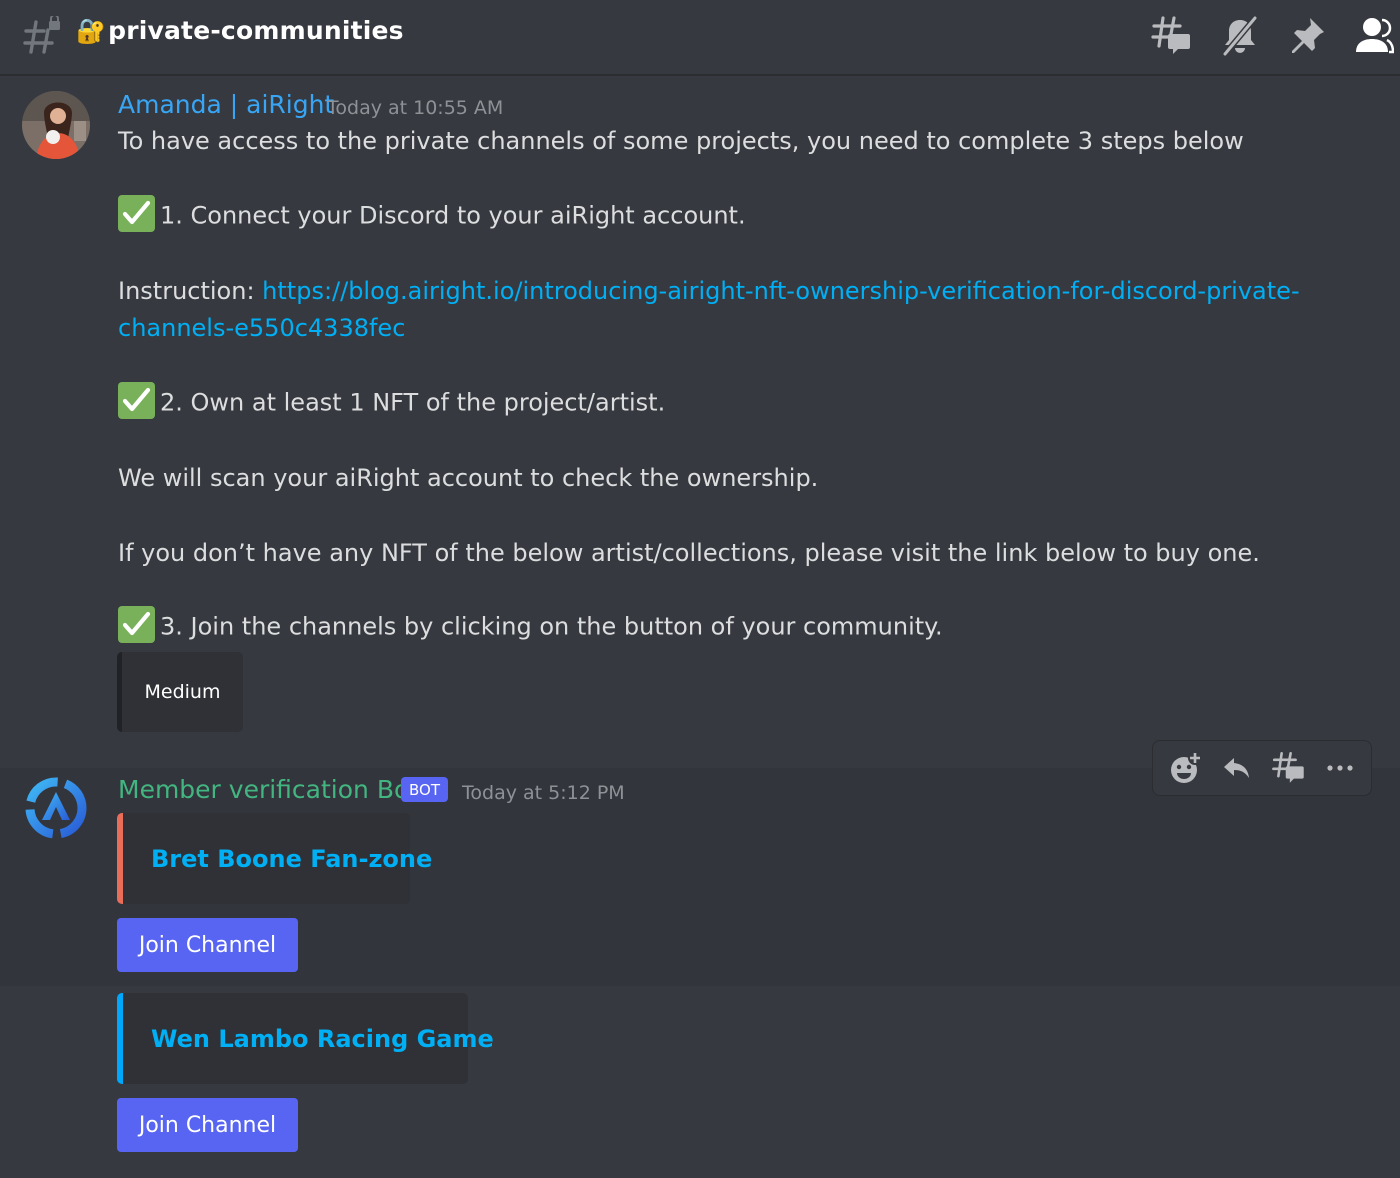 The image size is (1400, 1178). What do you see at coordinates (1262, 768) in the screenshot?
I see `message-action-bar` at bounding box center [1262, 768].